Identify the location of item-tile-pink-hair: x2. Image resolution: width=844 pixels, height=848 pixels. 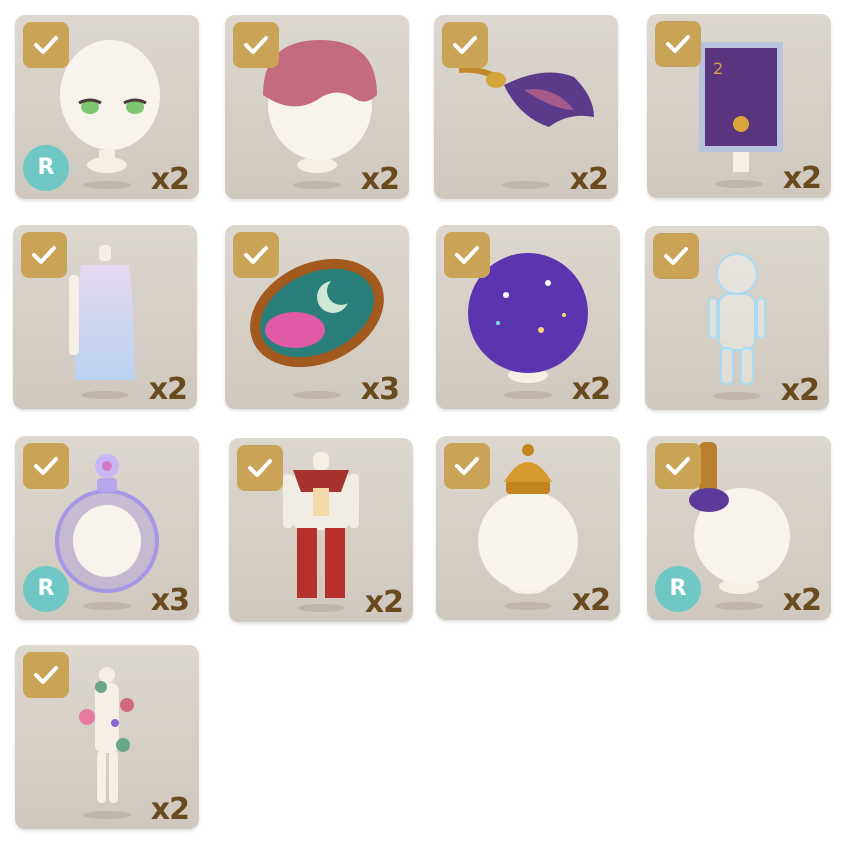
(317, 107).